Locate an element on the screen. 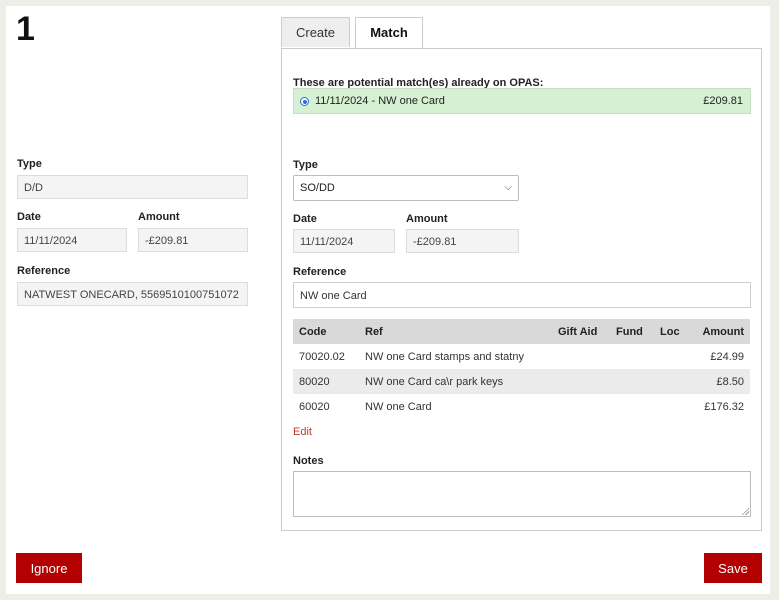 The width and height of the screenshot is (779, 600). col-amount: Amount is located at coordinates (723, 331).